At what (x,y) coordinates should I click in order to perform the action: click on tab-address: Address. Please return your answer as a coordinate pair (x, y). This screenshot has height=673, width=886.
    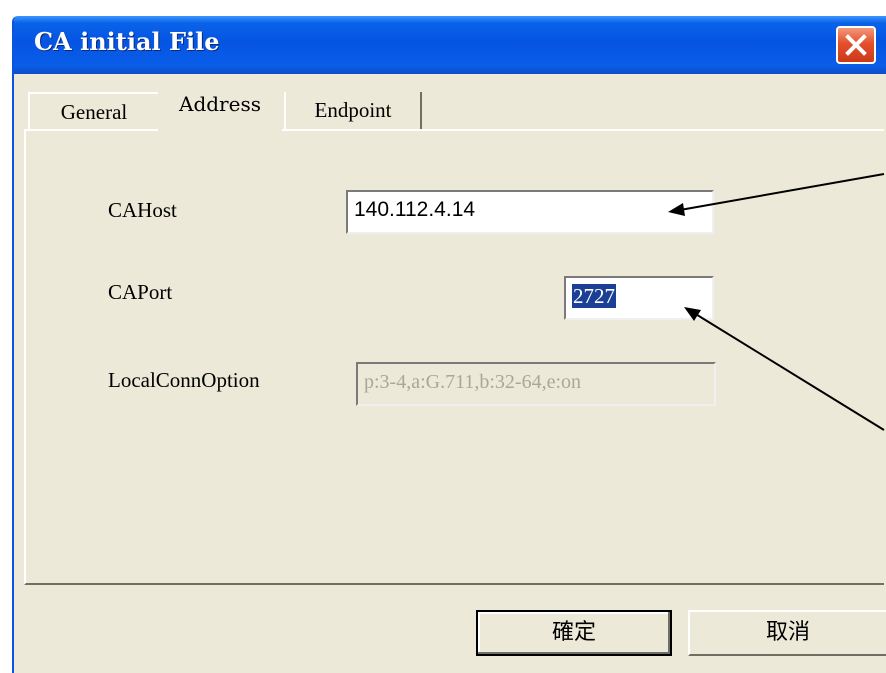
    Looking at the image, I should click on (220, 108).